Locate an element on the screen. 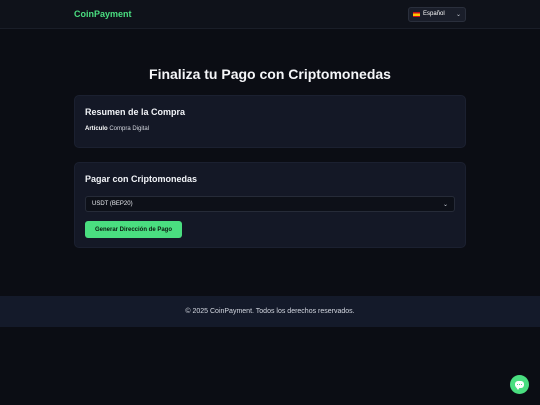 The width and height of the screenshot is (540, 405). chat-button is located at coordinates (519, 384).